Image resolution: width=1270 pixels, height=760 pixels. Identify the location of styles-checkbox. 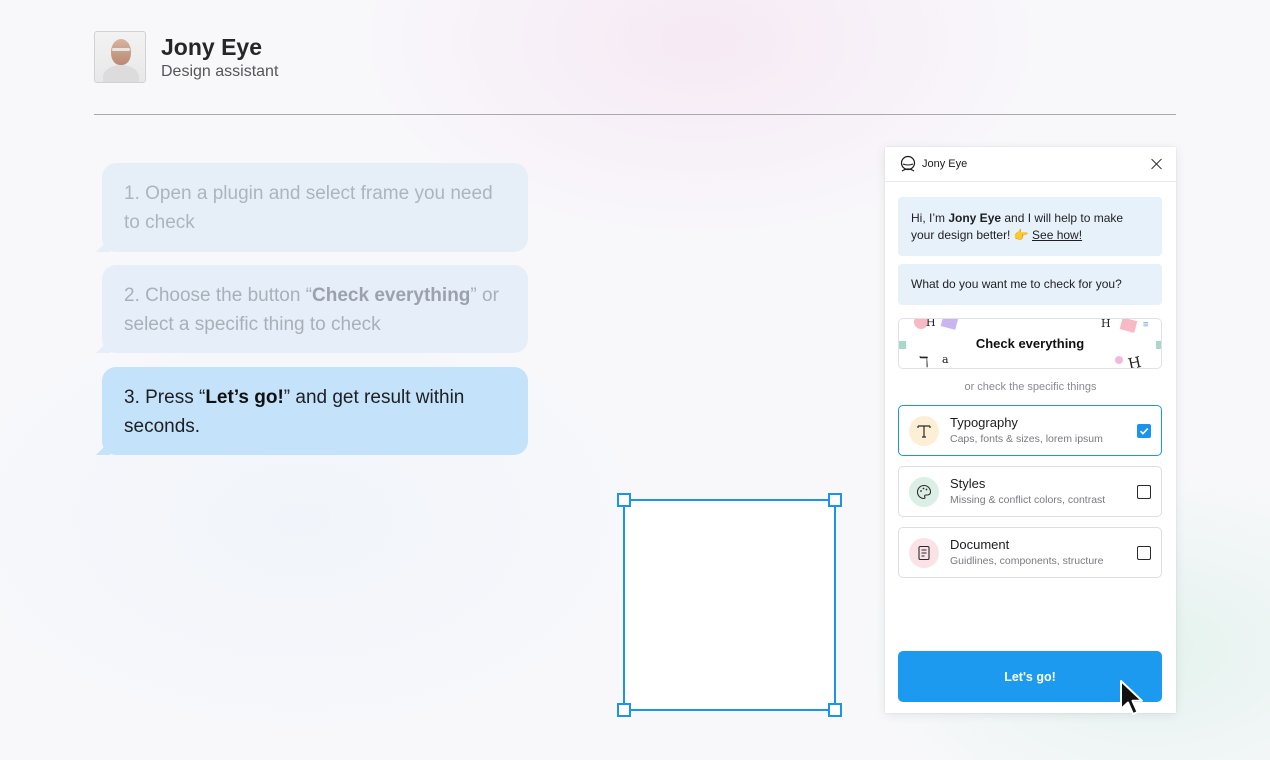
(1144, 491).